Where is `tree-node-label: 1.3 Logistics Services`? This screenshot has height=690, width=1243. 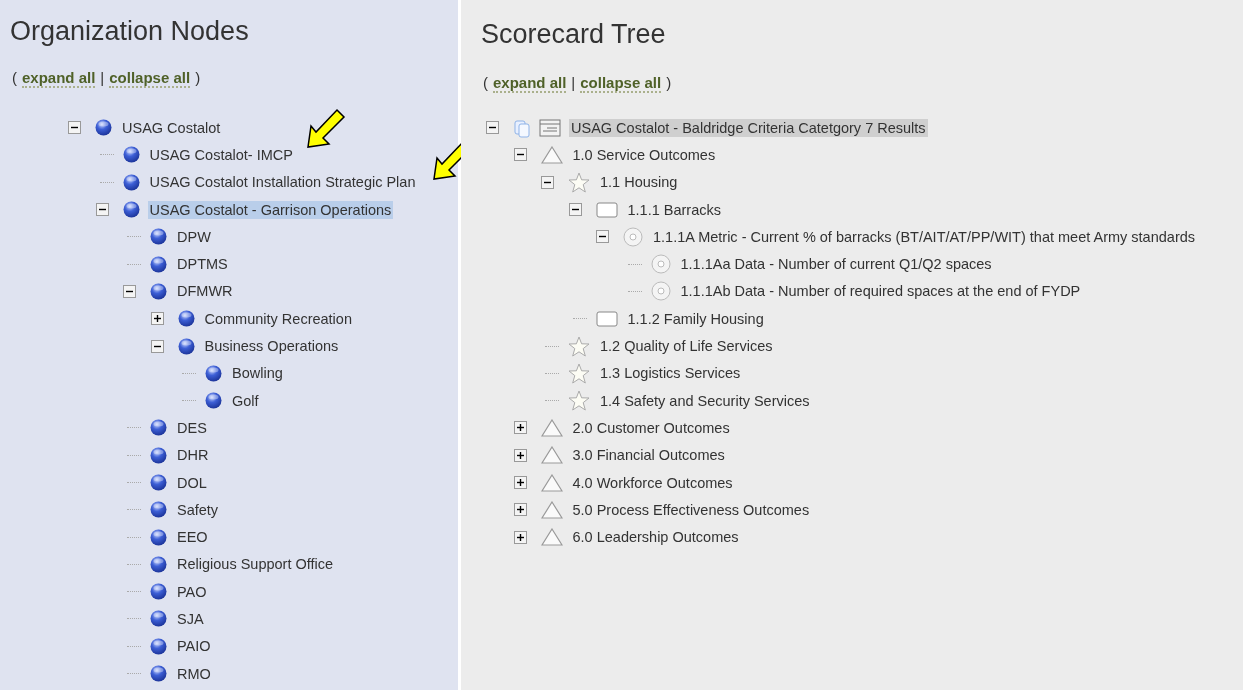 tree-node-label: 1.3 Logistics Services is located at coordinates (670, 373).